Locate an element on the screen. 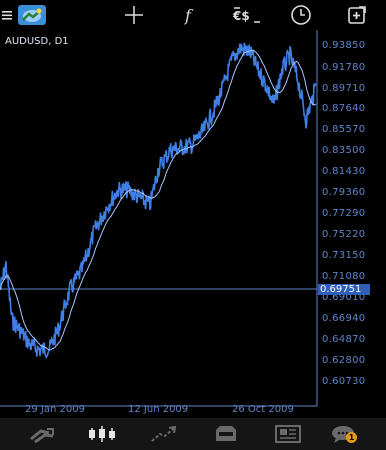  metatrader-app-icon is located at coordinates (32, 15).